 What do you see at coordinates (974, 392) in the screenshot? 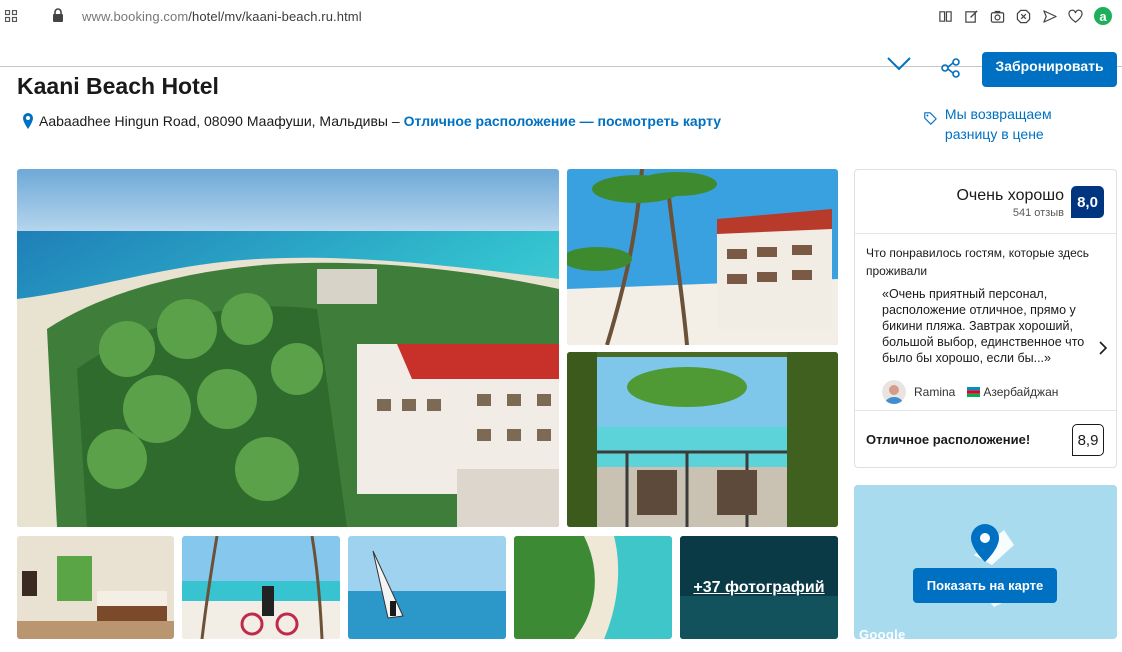
I see `azerbaijan-flag-icon` at bounding box center [974, 392].